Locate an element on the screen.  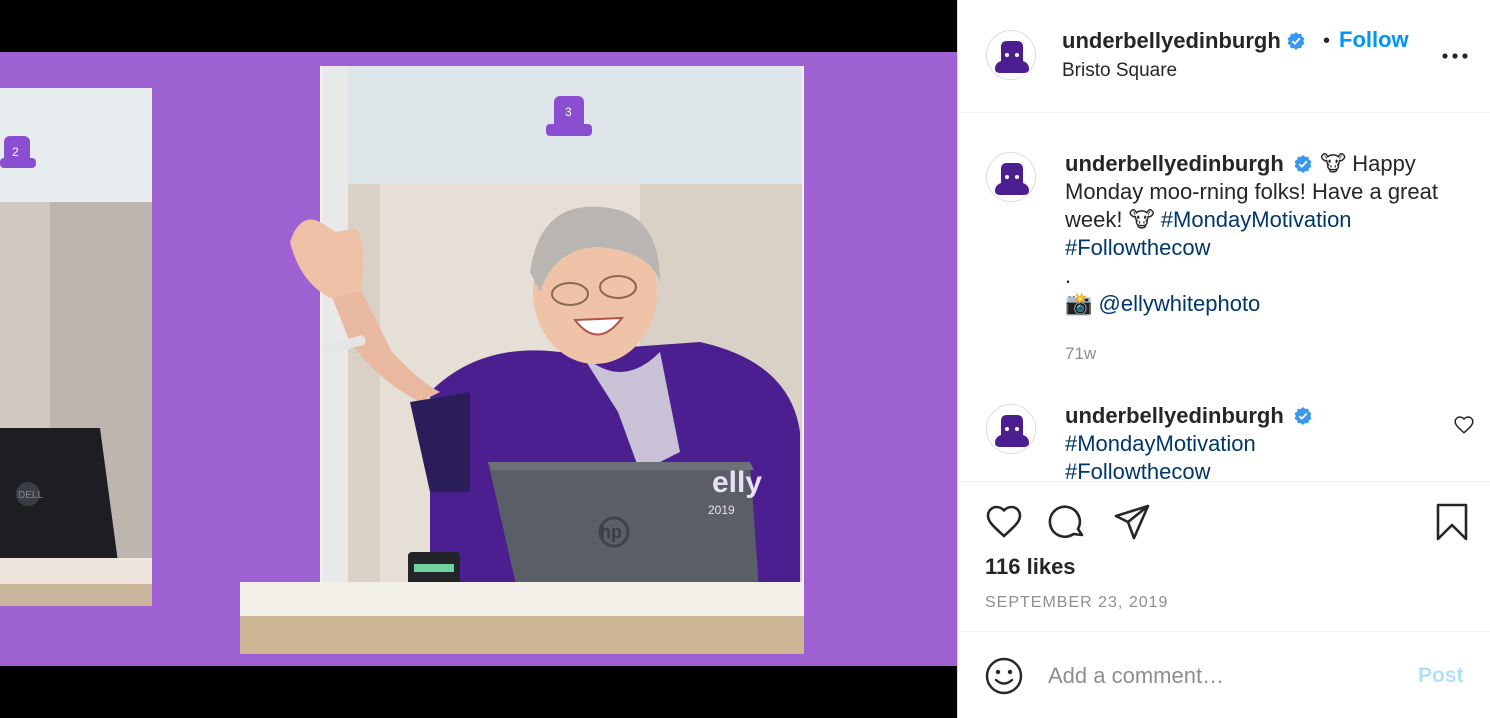
post-date: SEPTEMBER 23, 2019 is located at coordinates (1076, 603).